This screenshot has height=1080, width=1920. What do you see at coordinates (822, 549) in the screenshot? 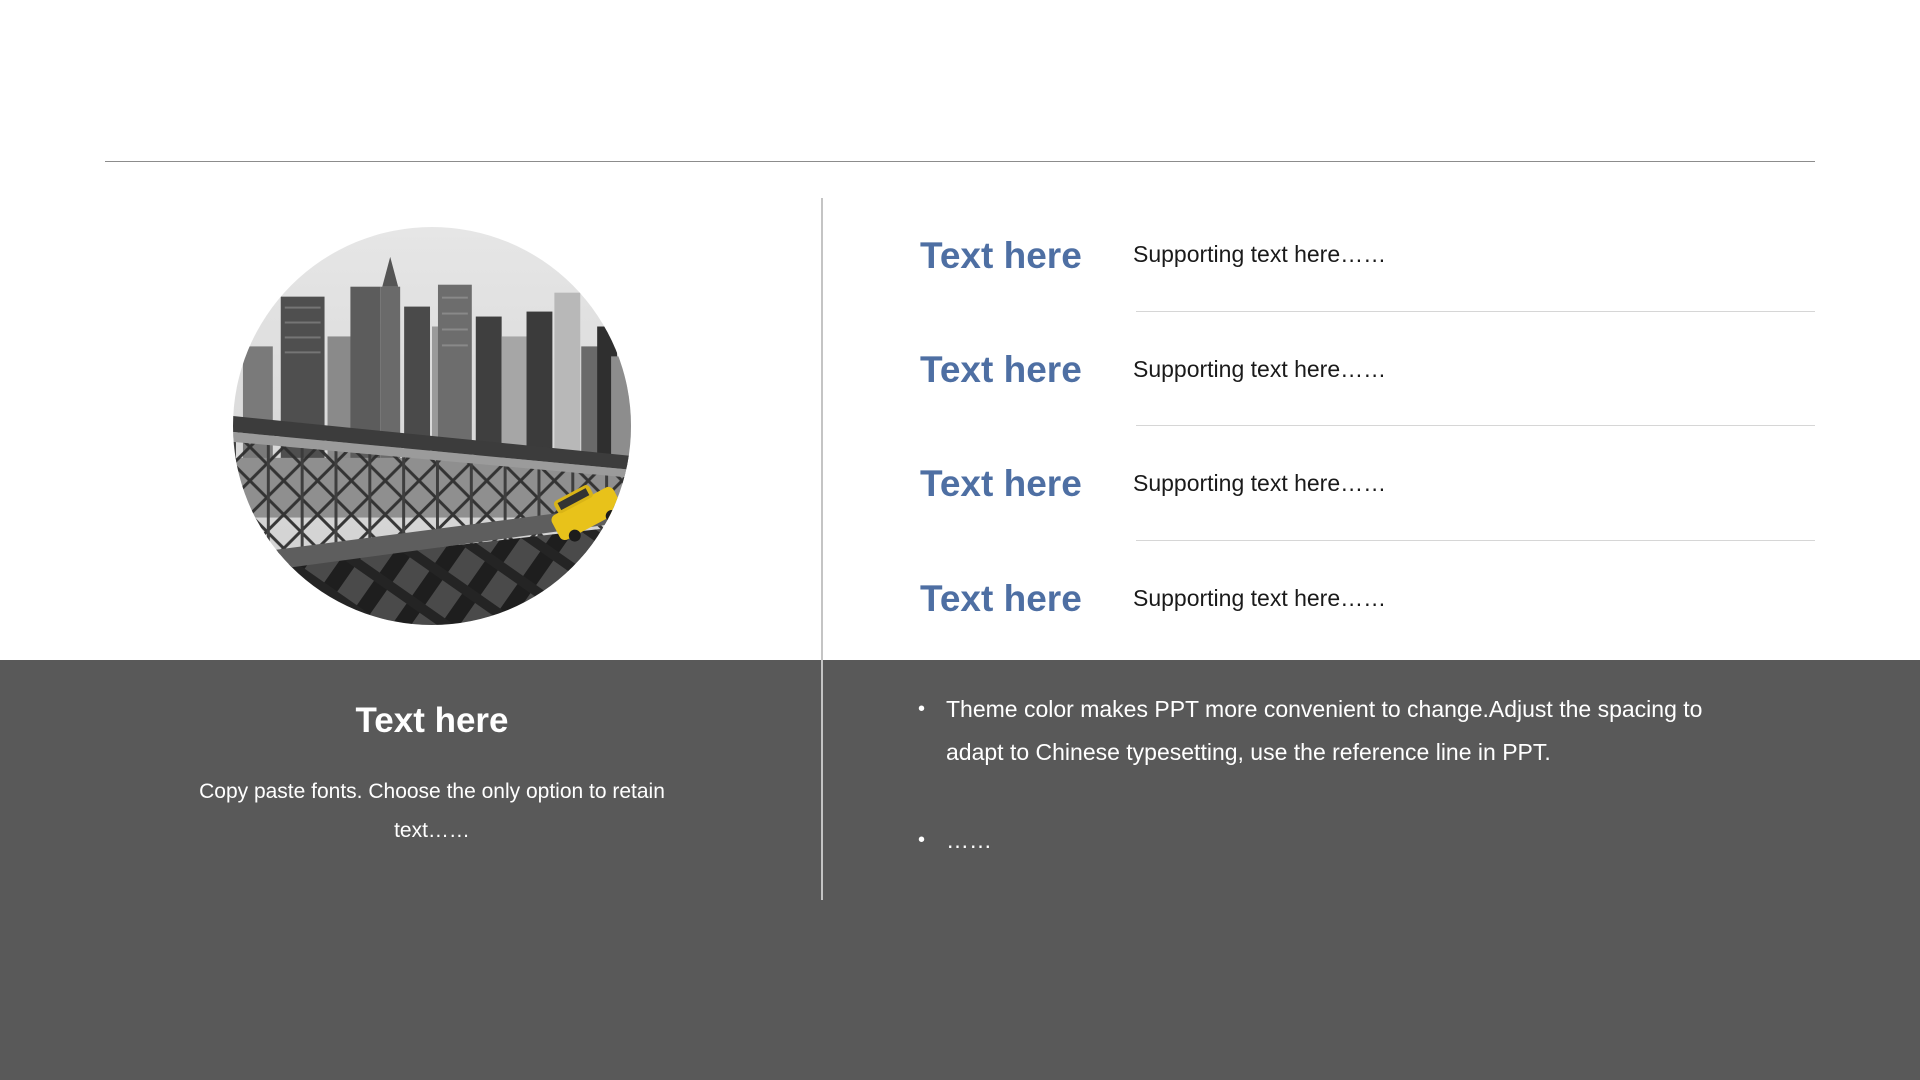
I see `vertical-divider` at bounding box center [822, 549].